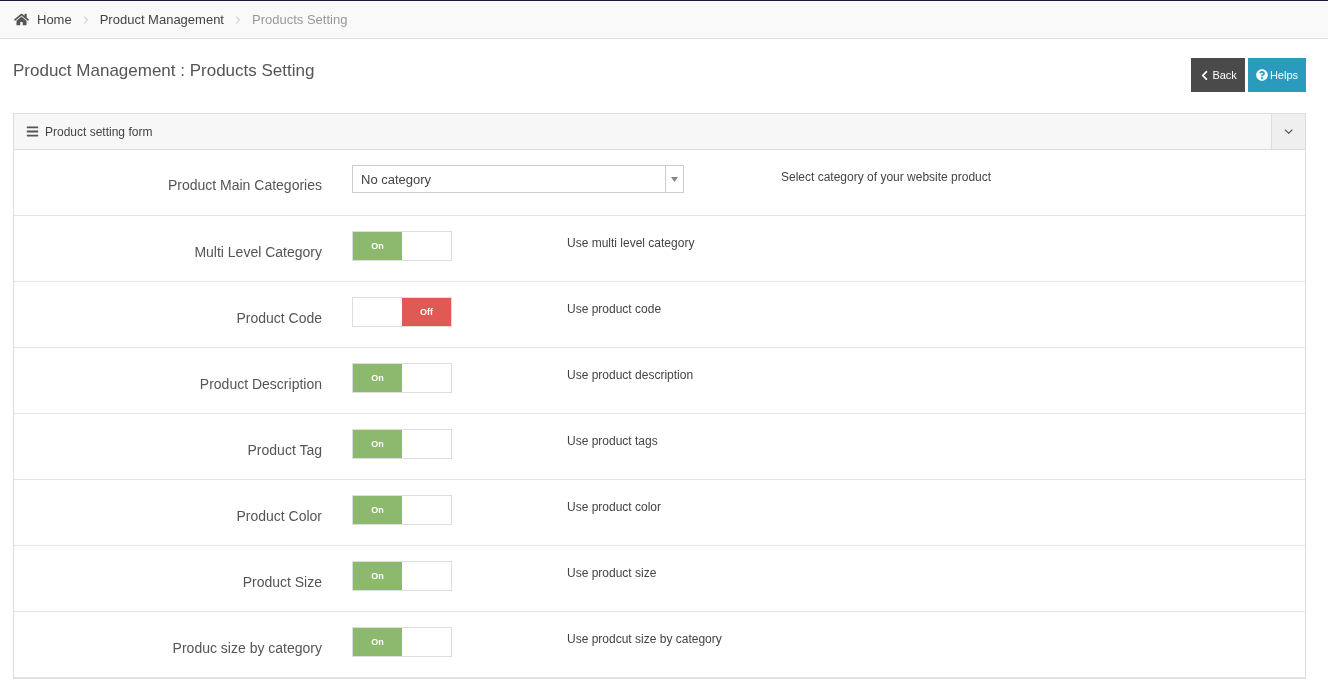  I want to click on page-title: Product Management : Products Setting, so click(164, 71).